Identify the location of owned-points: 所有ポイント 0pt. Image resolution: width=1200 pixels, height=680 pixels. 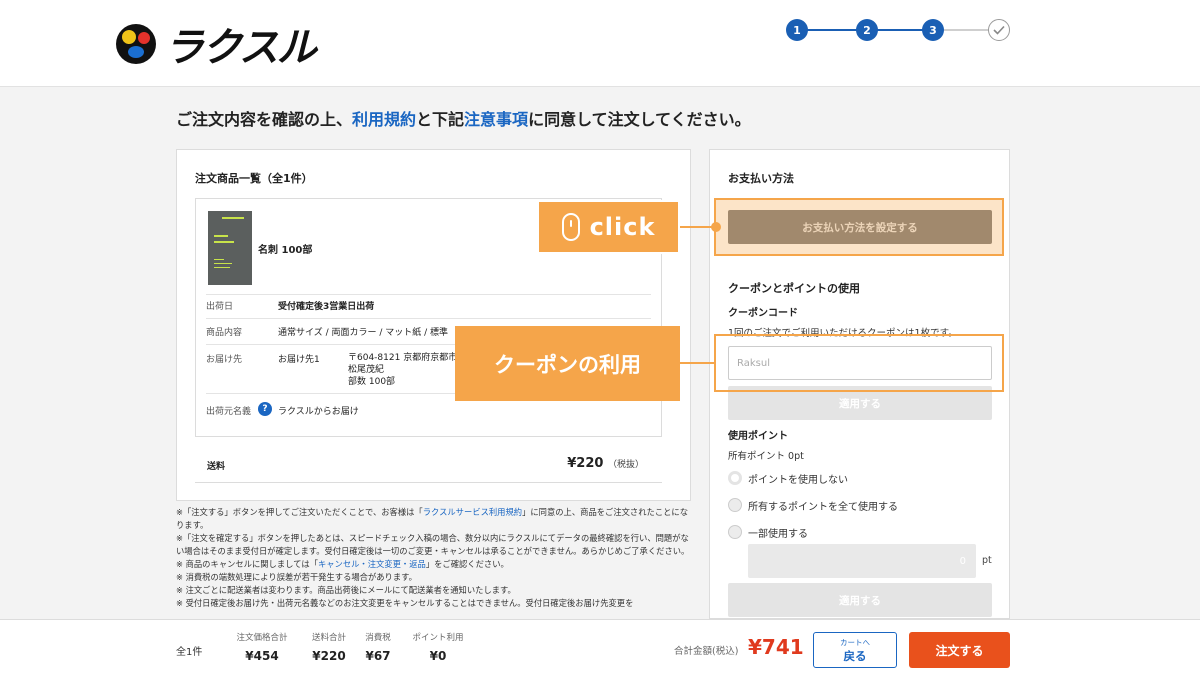
(766, 456).